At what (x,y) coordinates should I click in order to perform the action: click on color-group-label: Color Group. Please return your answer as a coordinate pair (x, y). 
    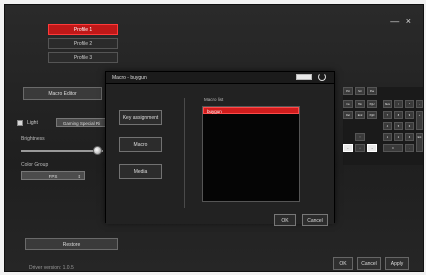
    Looking at the image, I should click on (35, 165).